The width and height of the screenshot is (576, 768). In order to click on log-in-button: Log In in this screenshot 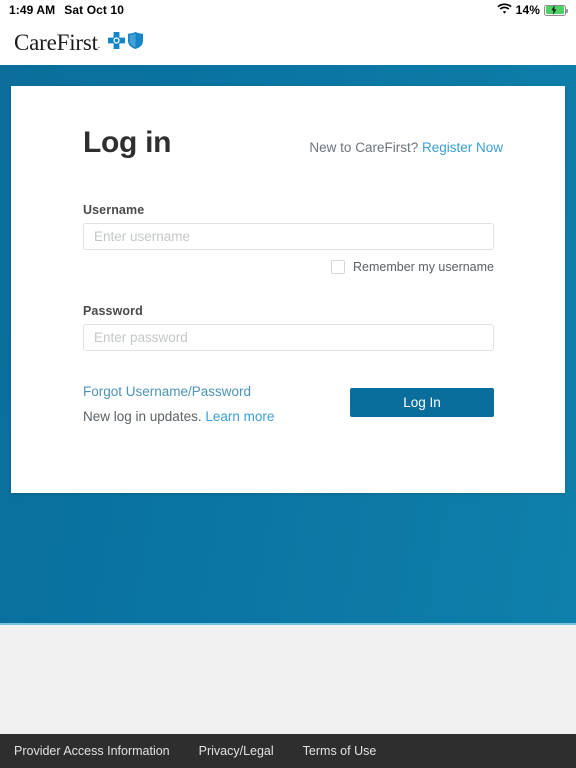, I will do `click(422, 402)`.